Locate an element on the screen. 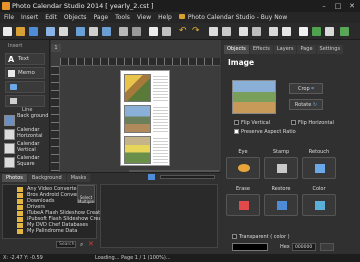 Image resolution: width=360 pixels, height=262 pixels. page-tab: 1 is located at coordinates (56, 48).